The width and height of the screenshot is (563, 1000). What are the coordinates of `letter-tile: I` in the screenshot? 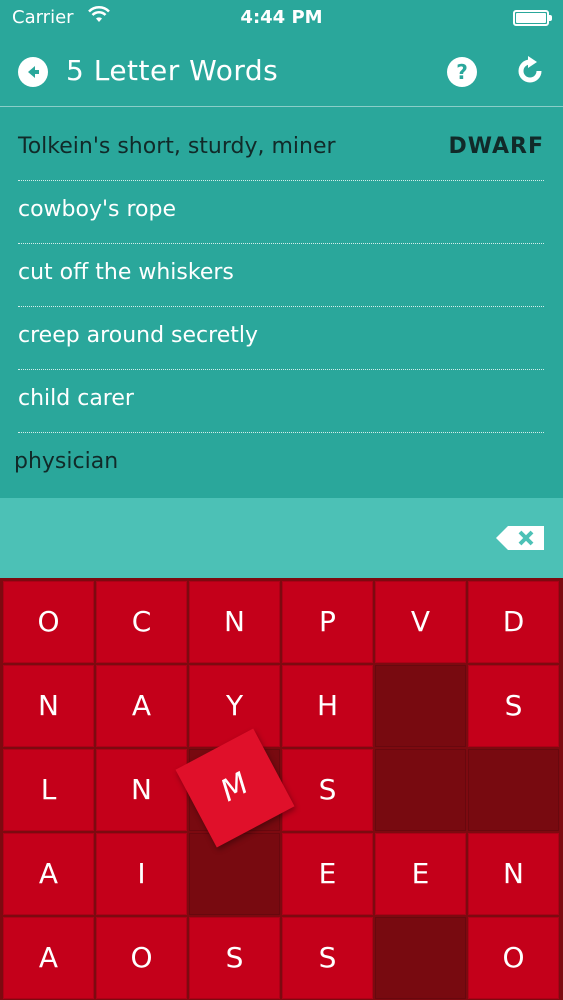 It's located at (141, 874).